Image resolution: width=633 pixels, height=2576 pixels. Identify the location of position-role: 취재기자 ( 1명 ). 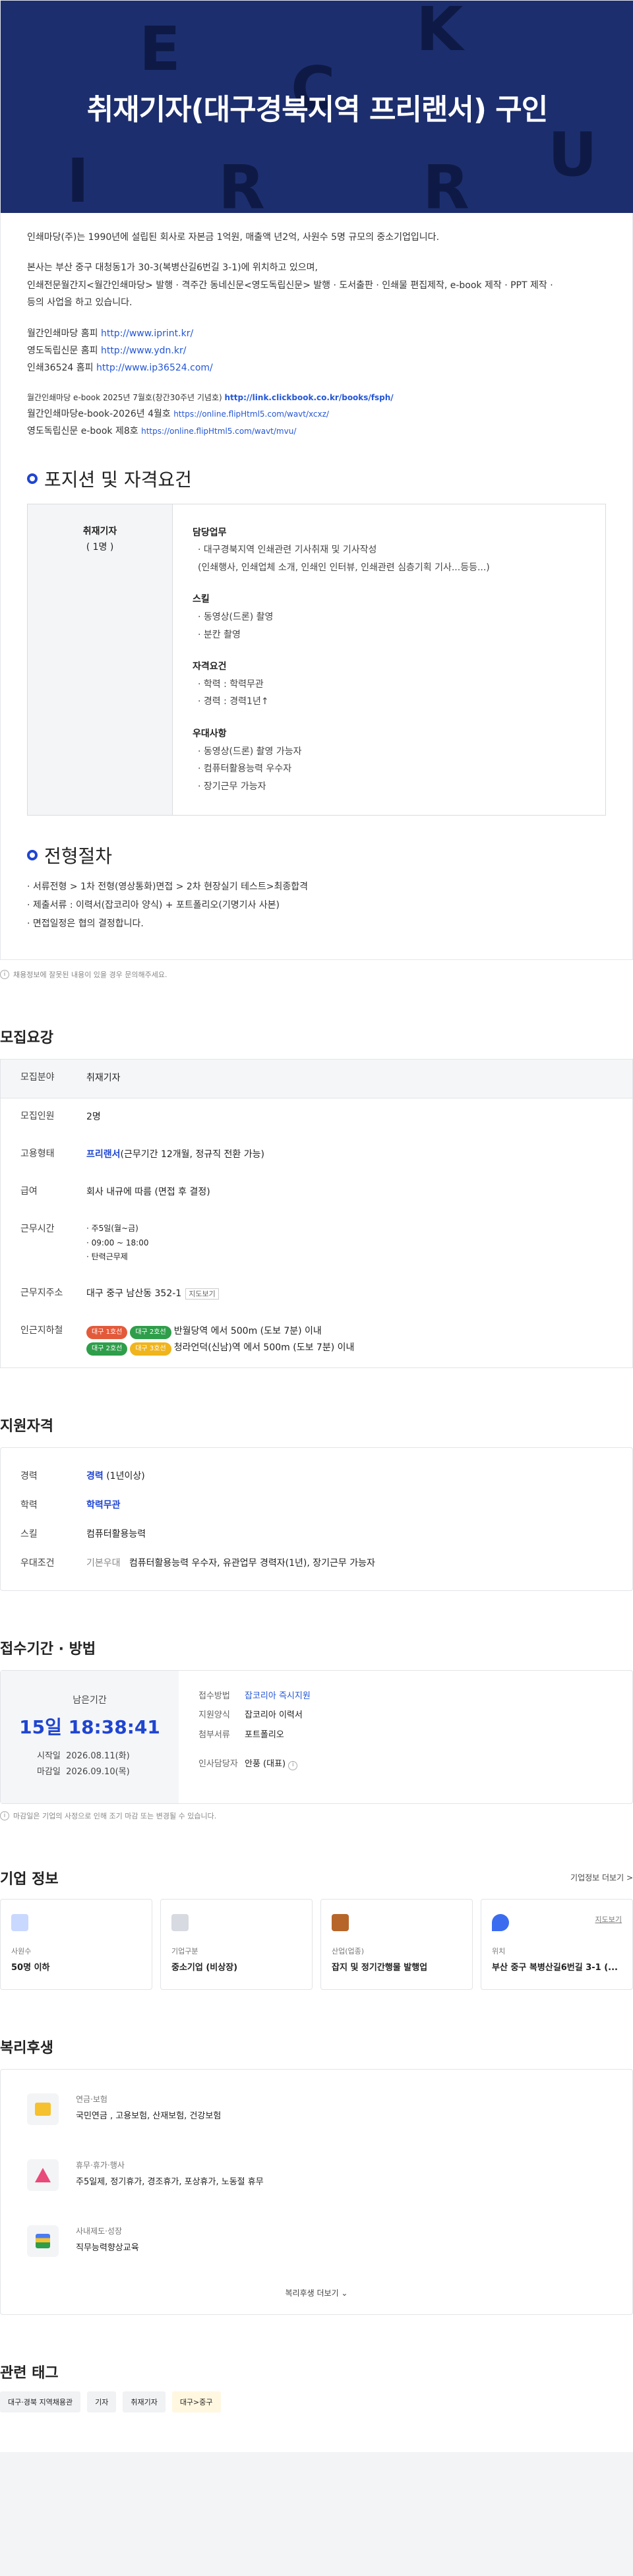
(100, 660).